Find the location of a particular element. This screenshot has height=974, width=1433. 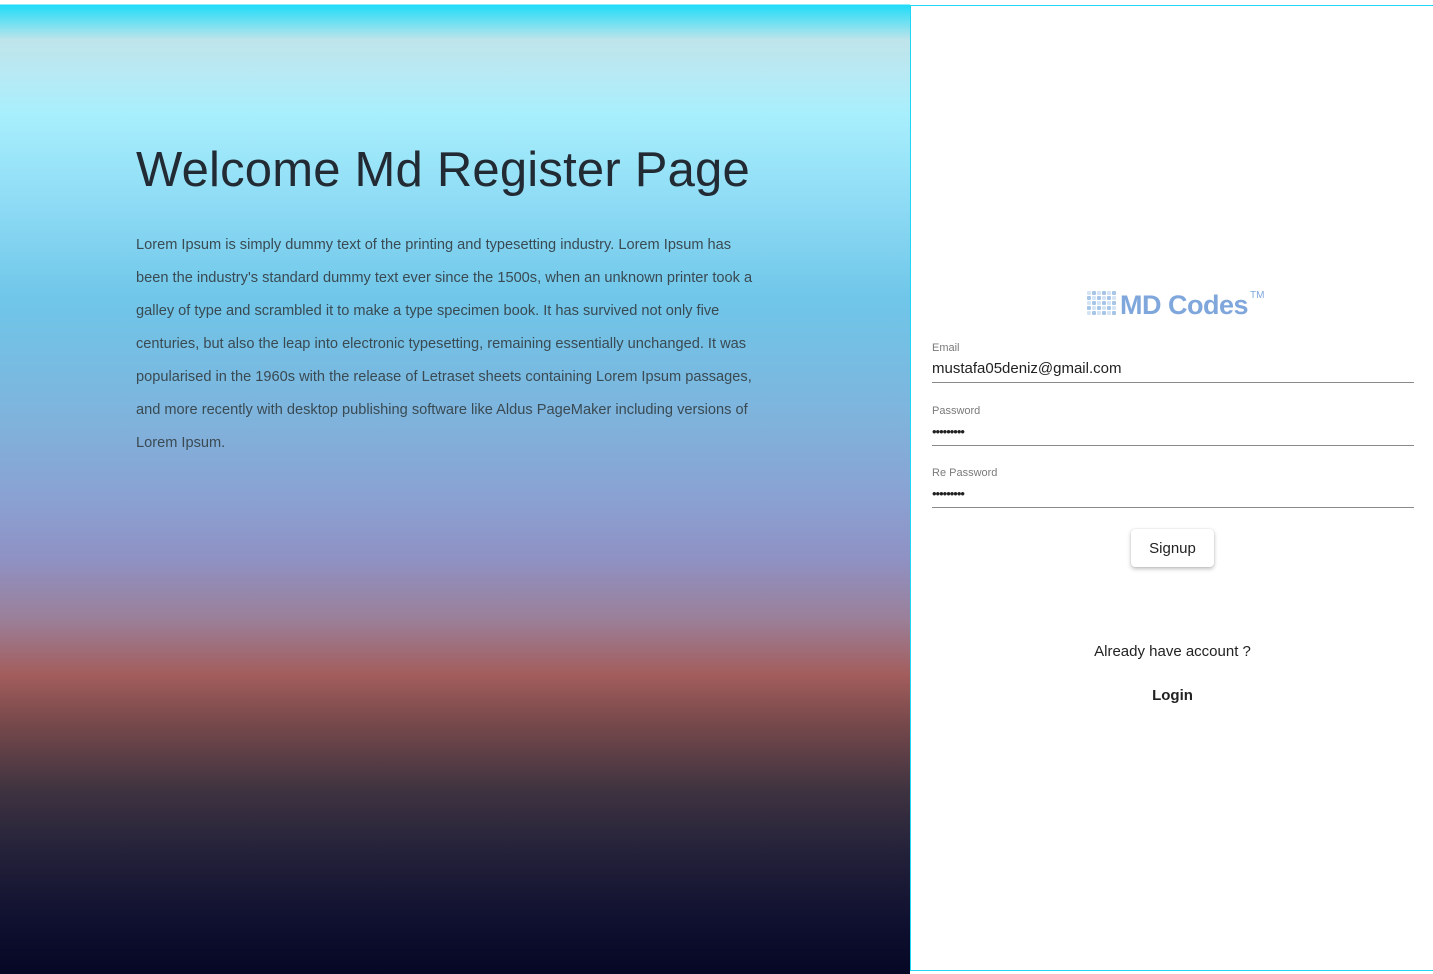

email-field: Email is located at coordinates (1173, 362).